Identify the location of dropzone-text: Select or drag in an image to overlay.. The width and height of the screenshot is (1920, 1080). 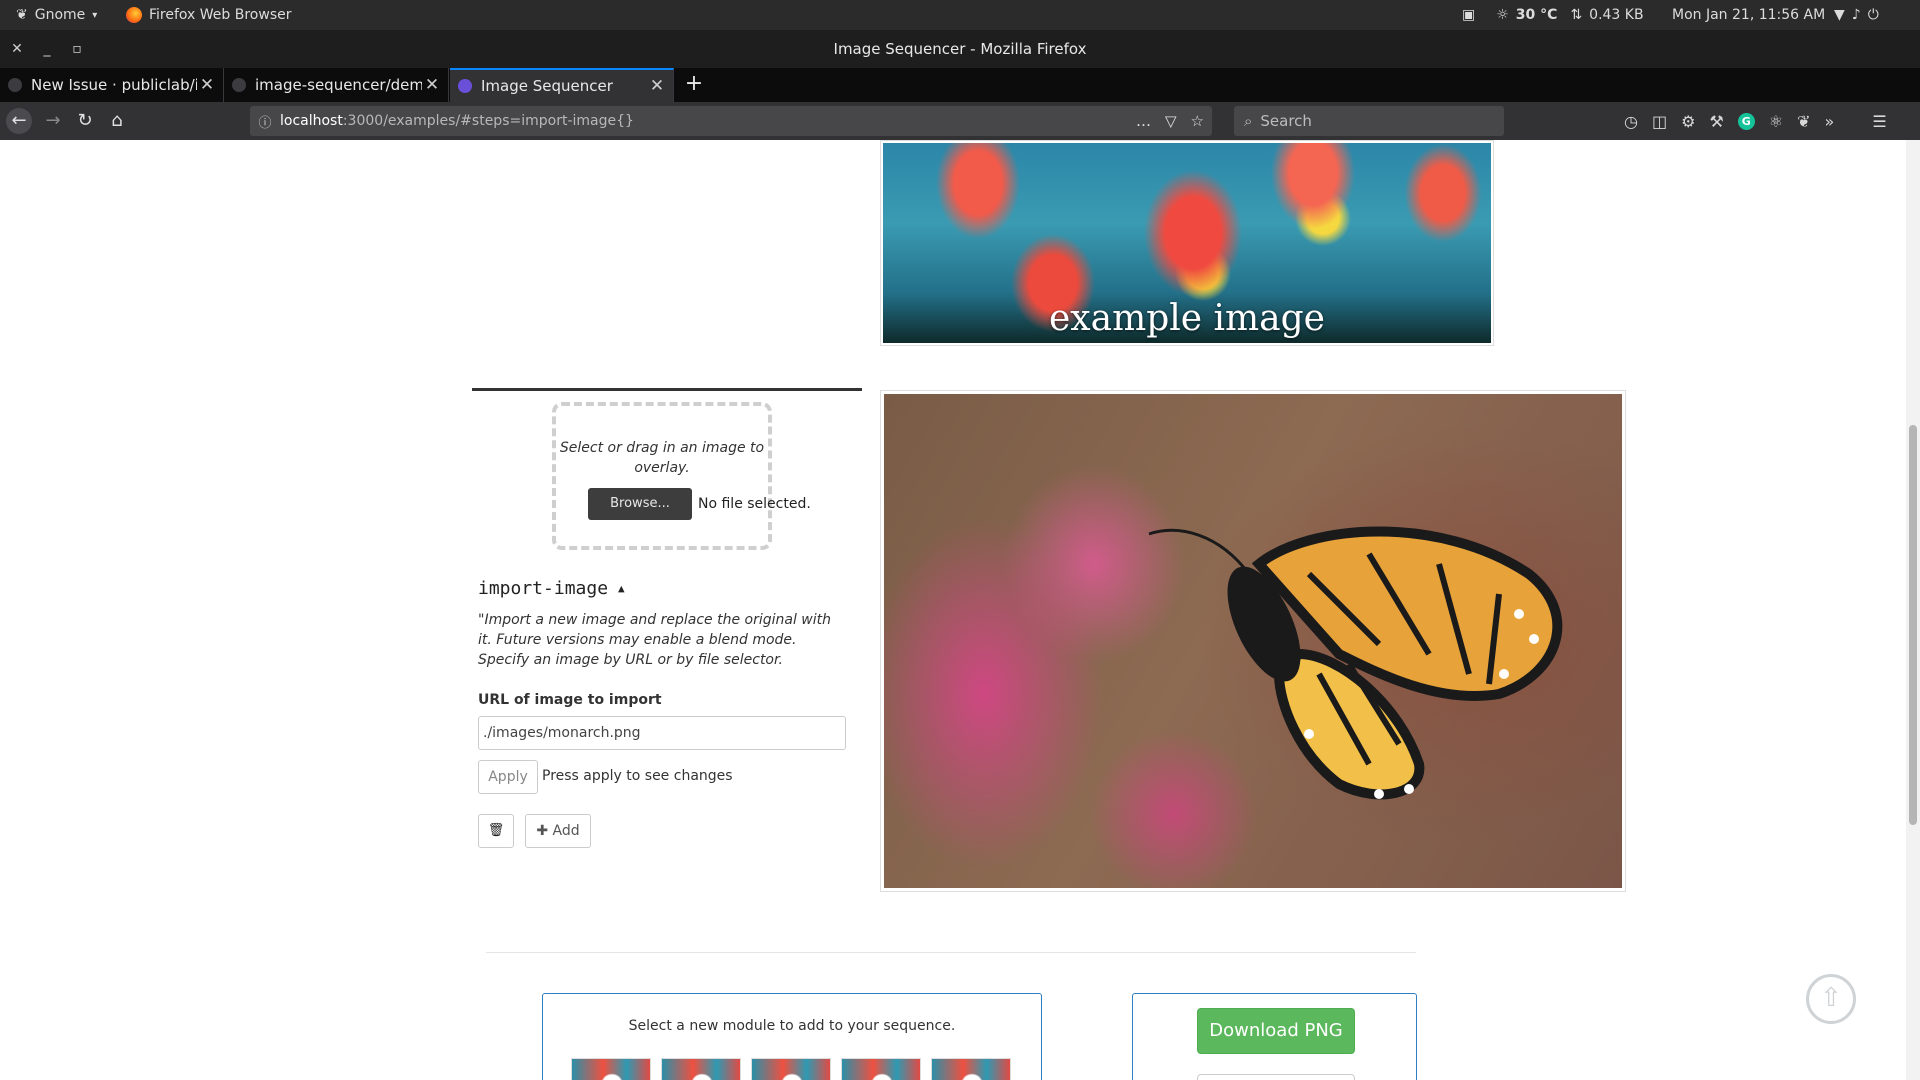
(662, 458).